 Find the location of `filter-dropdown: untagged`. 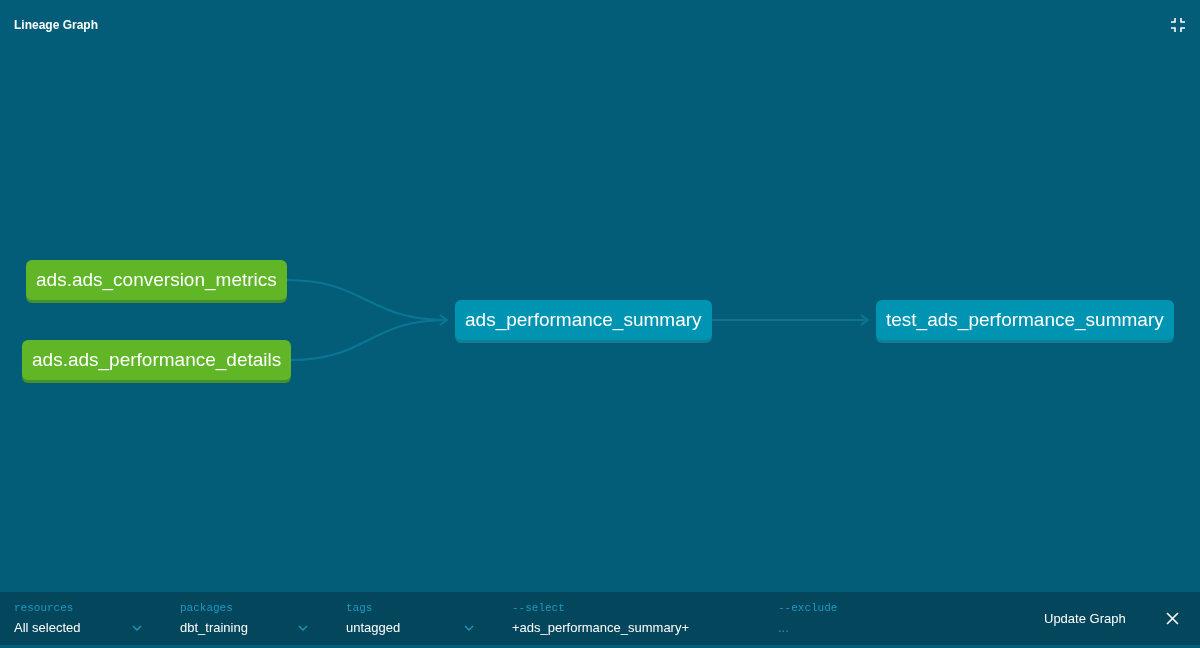

filter-dropdown: untagged is located at coordinates (410, 627).